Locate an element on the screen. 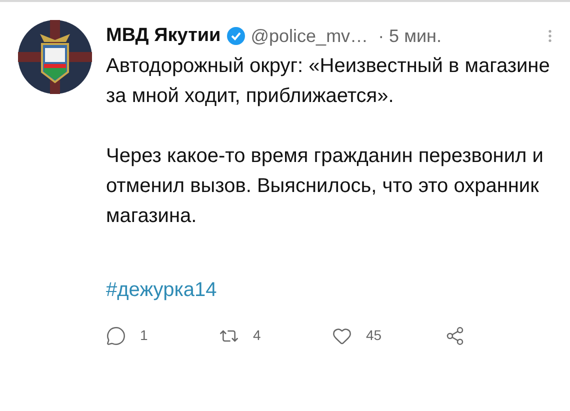  account-name: МВД Якутии is located at coordinates (163, 36).